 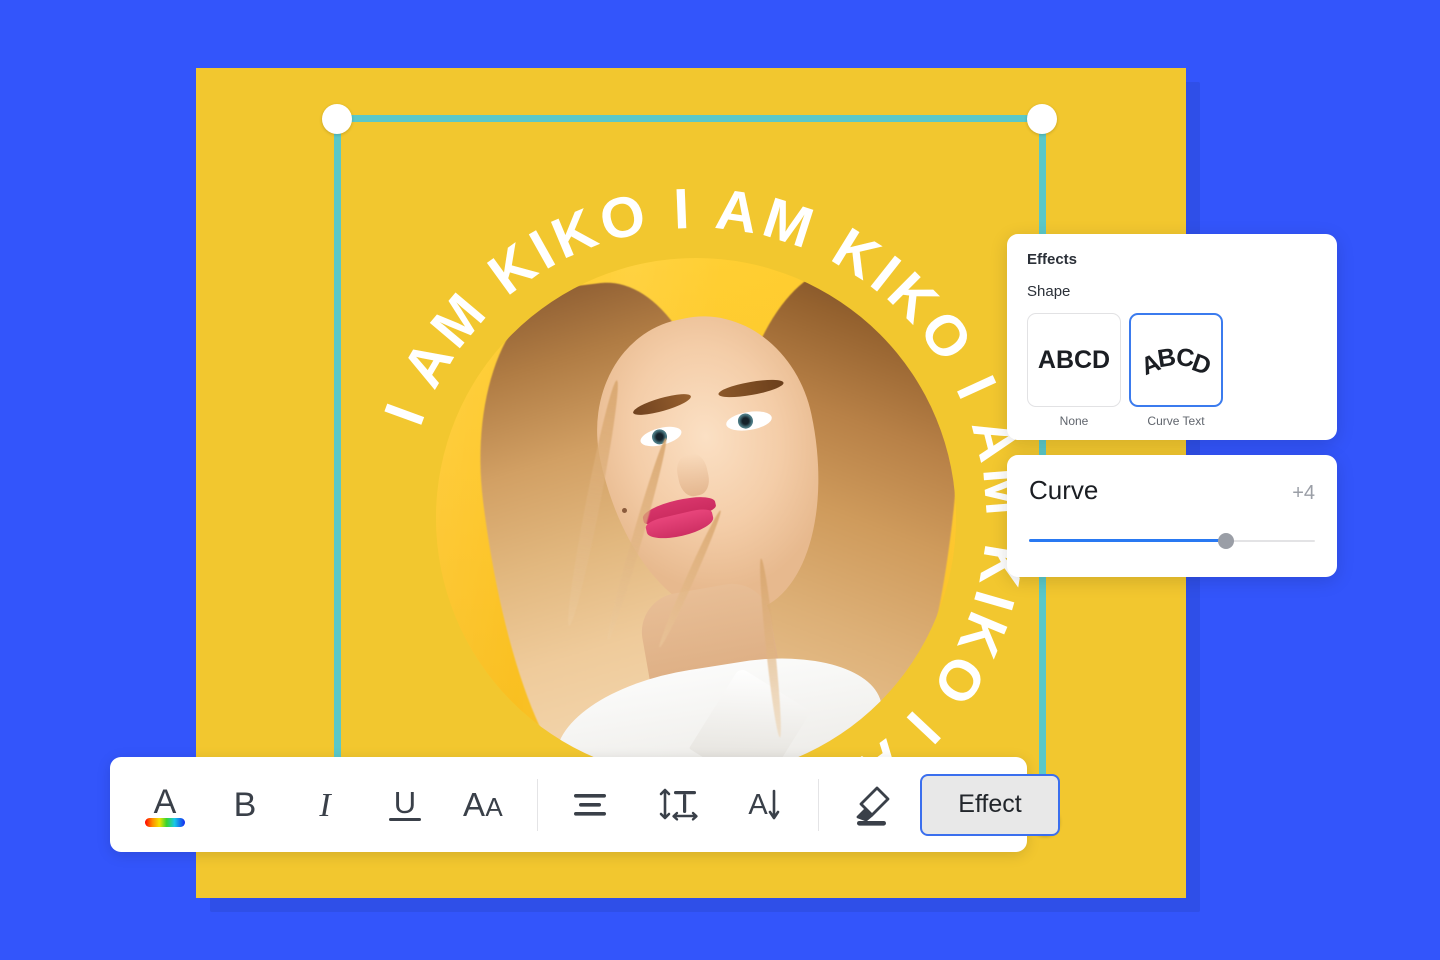 I want to click on shape-option-none: ABCD None, so click(x=1074, y=370).